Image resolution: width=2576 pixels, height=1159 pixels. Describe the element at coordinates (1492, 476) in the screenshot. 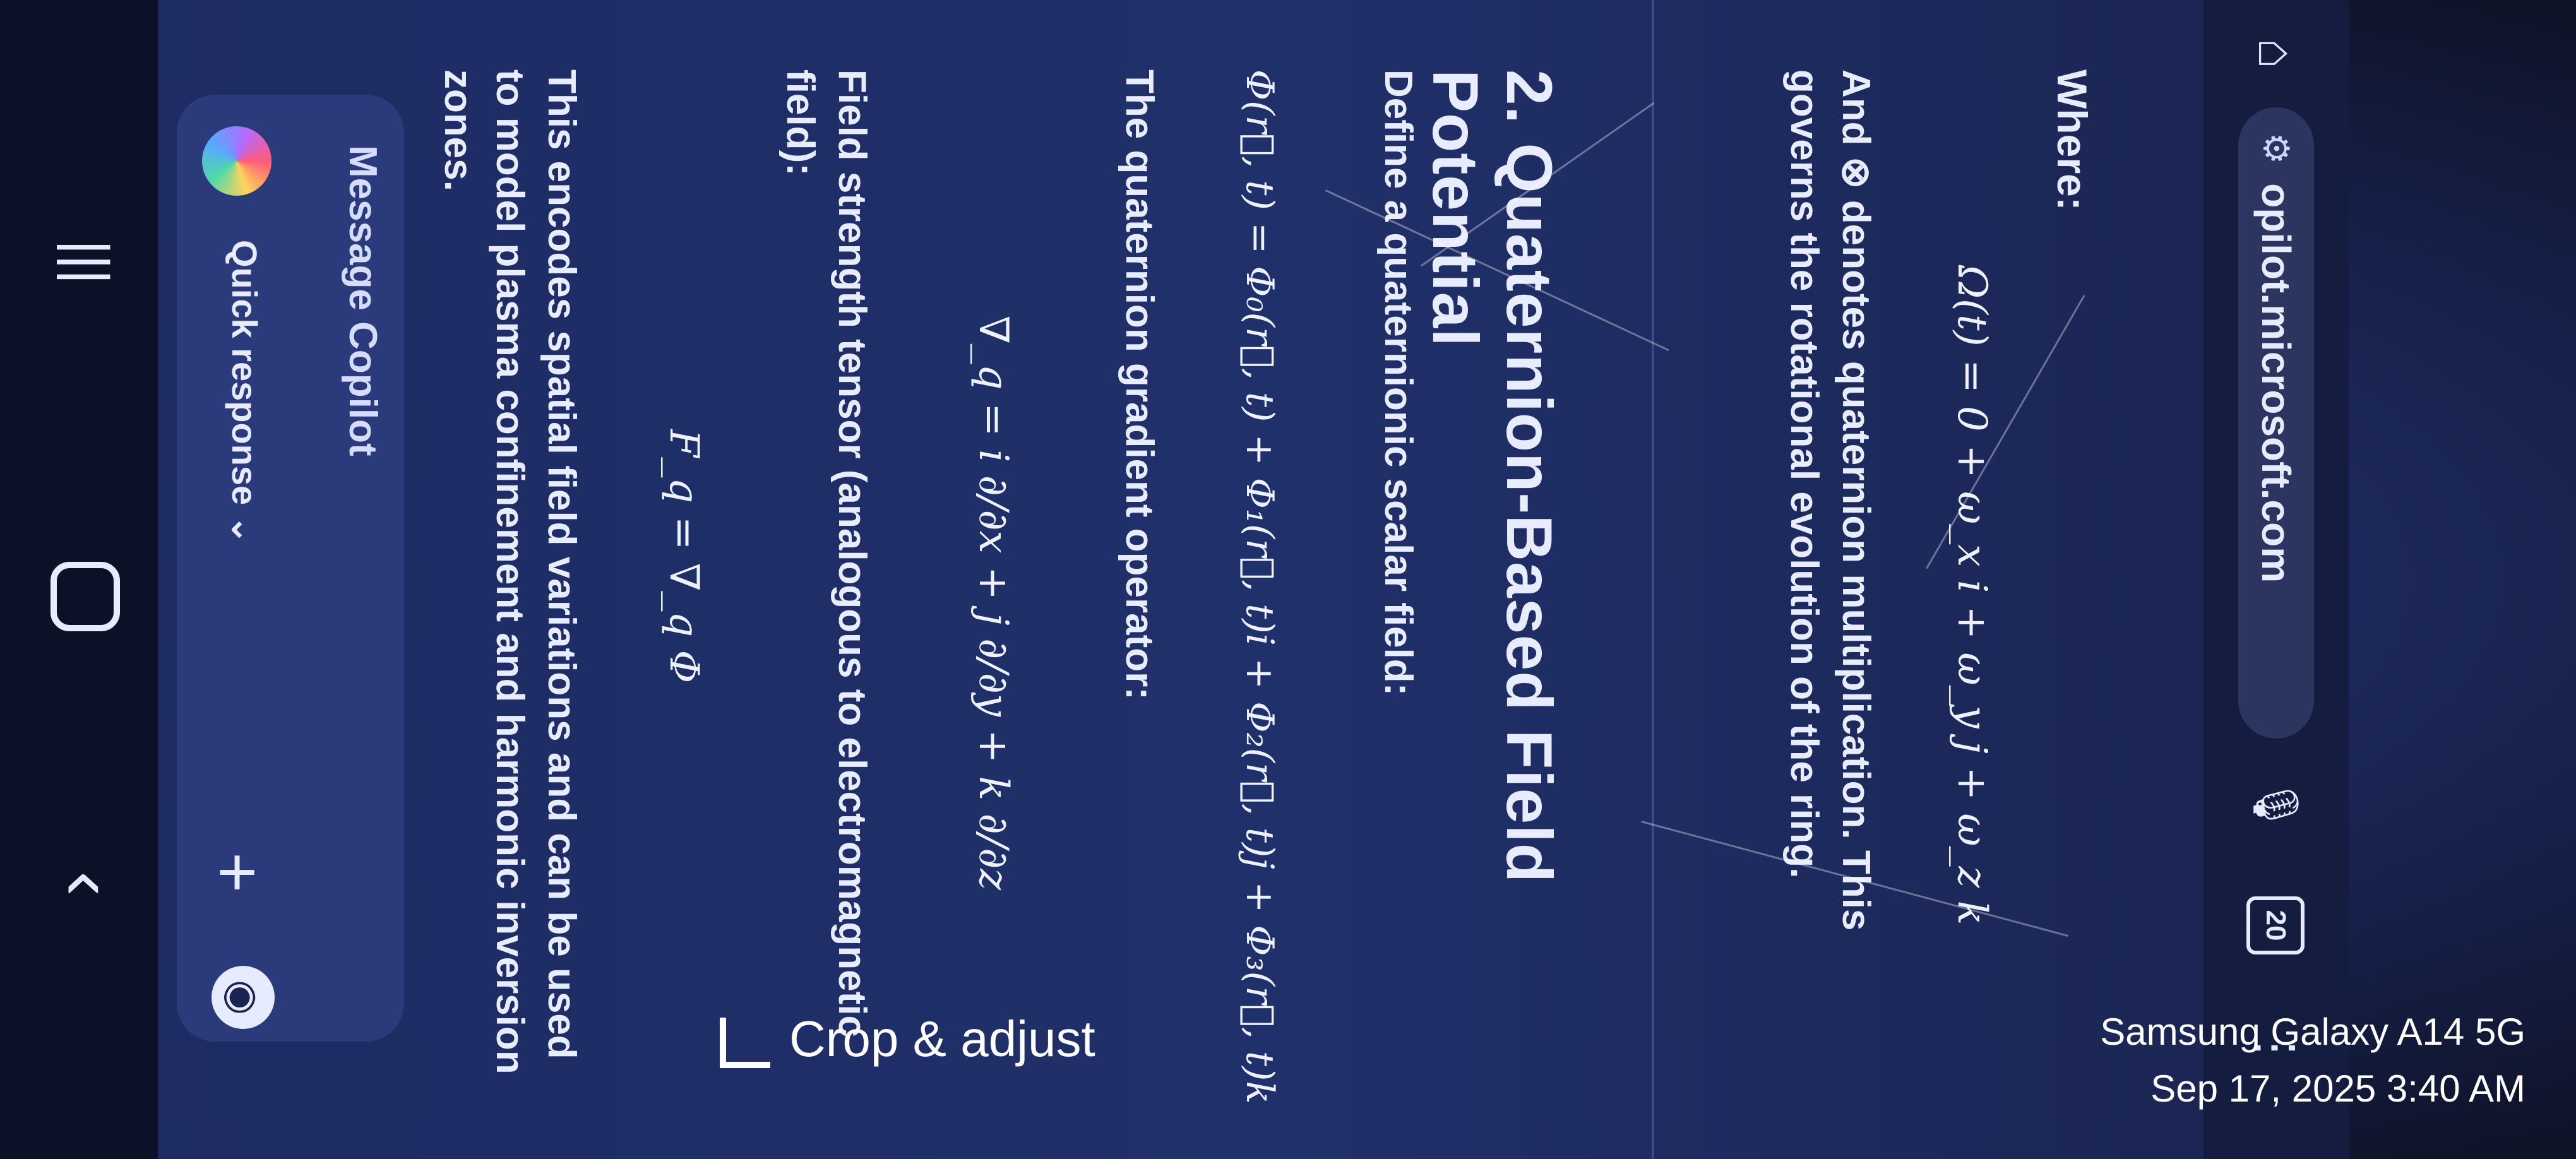

I see `section-heading: 2. Quaternion-Based Field Potential` at that location.